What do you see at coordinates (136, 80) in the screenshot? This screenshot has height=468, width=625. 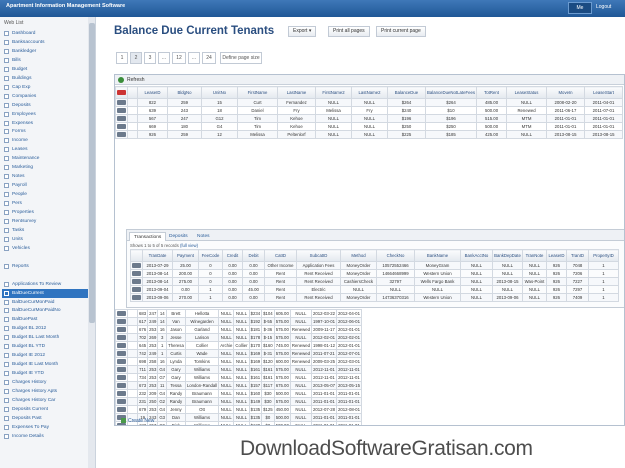 I see `refresh-button: Refresh` at bounding box center [136, 80].